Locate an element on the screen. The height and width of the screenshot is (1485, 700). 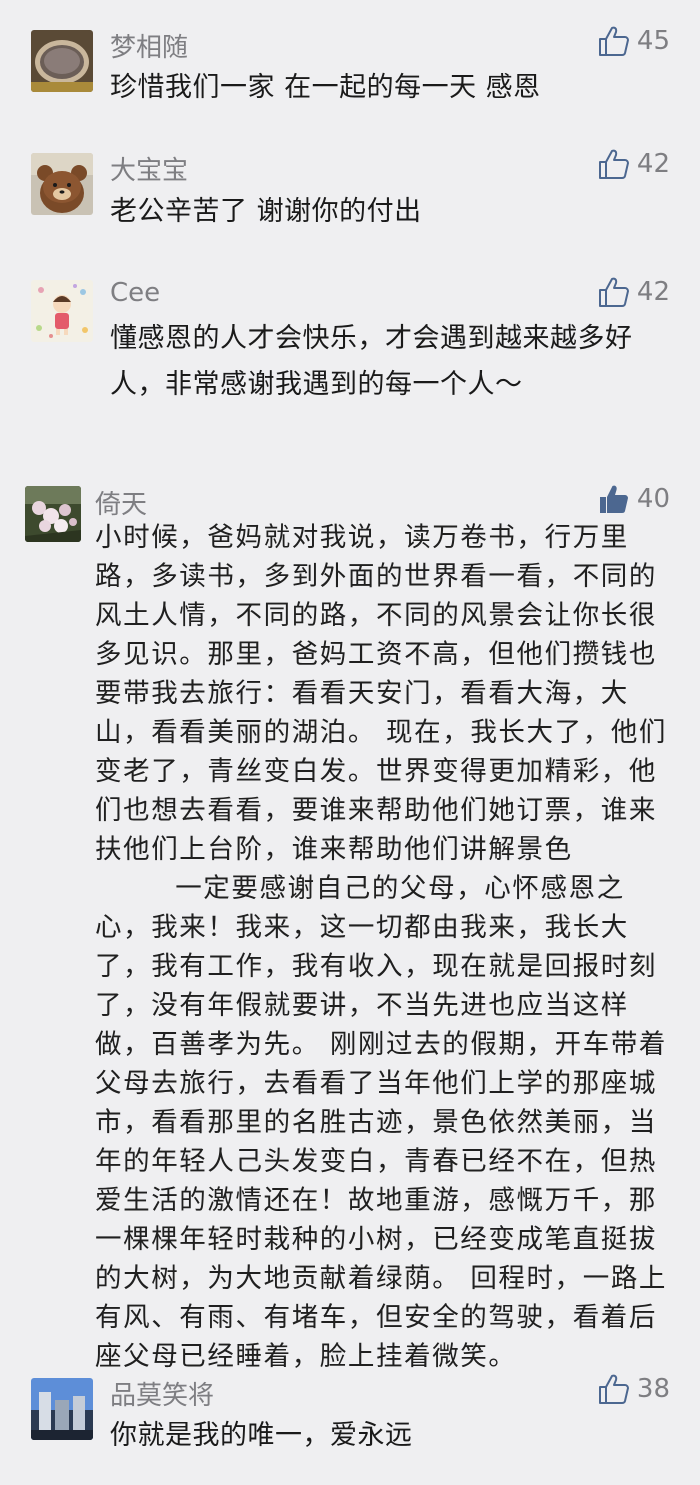
username: Cee is located at coordinates (135, 293).